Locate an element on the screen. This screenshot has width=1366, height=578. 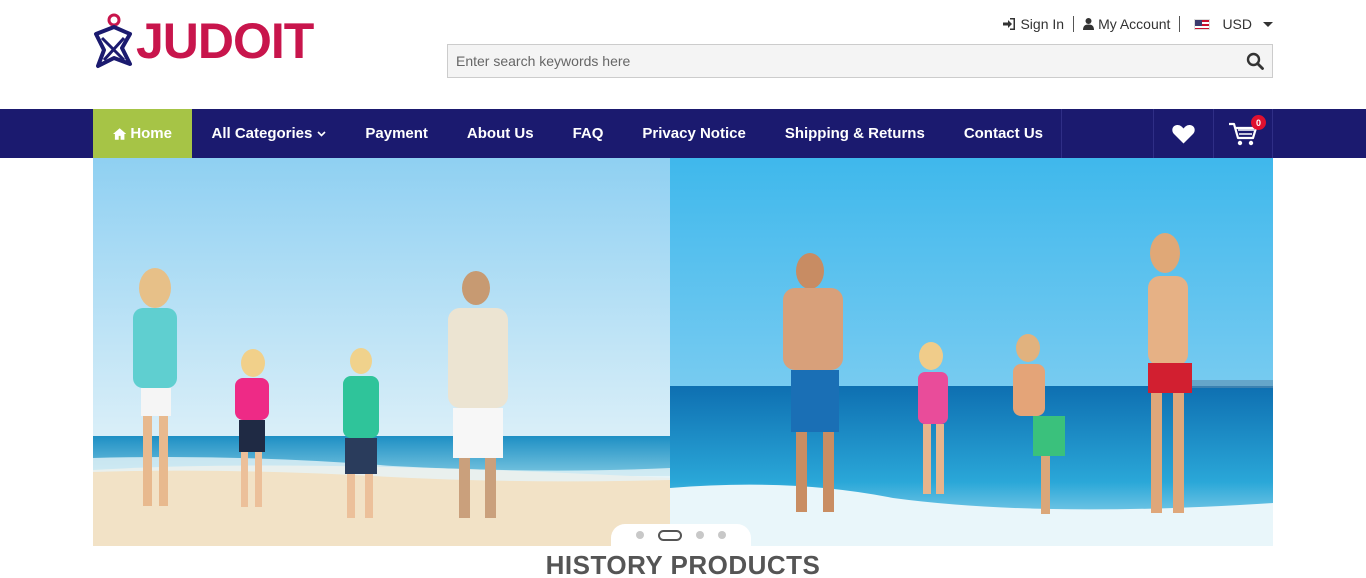
my-account-label: My Account is located at coordinates (1134, 24).